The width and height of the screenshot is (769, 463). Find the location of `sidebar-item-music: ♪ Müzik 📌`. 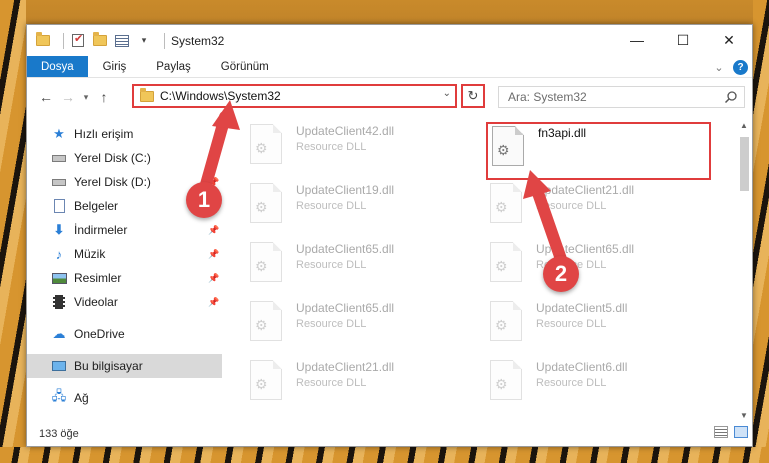

sidebar-item-music: ♪ Müzik 📌 is located at coordinates (124, 254).